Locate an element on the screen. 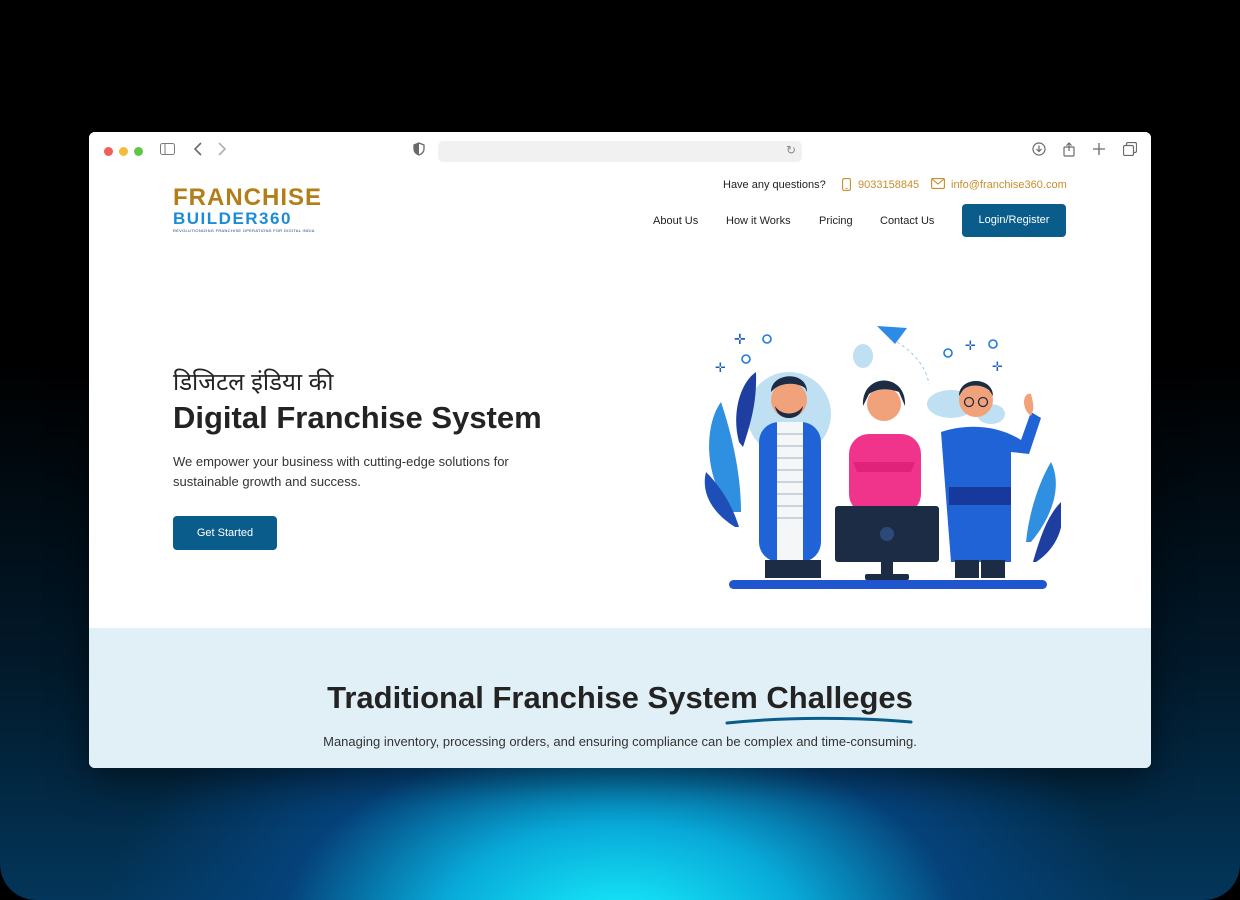 This screenshot has height=900, width=1240. team-illustration: ✛ ✛ ✛ ✛ is located at coordinates (882, 457).